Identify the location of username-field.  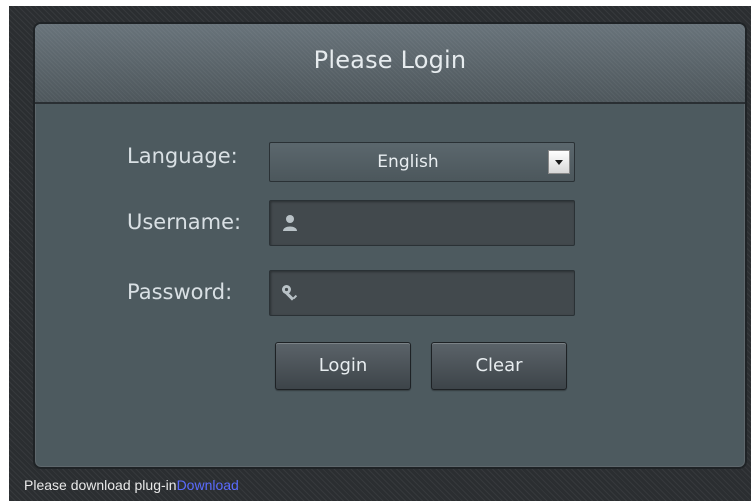
(422, 223).